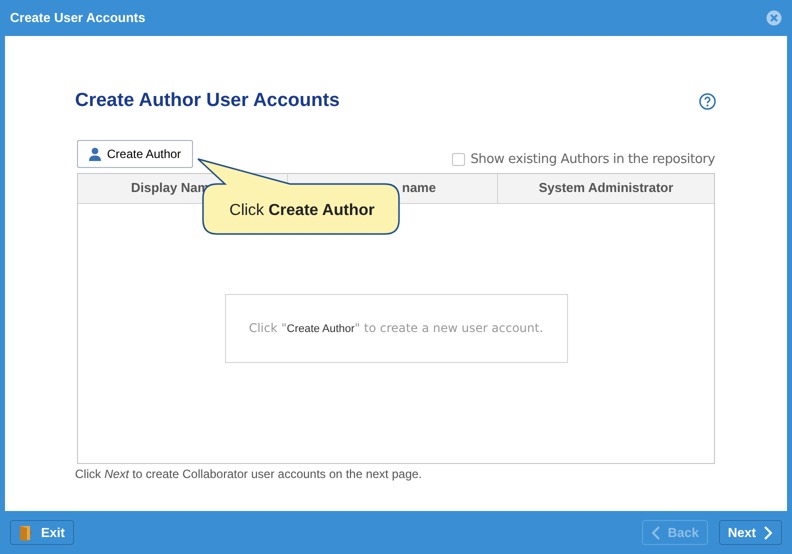 The height and width of the screenshot is (554, 792). I want to click on door-icon, so click(26, 532).